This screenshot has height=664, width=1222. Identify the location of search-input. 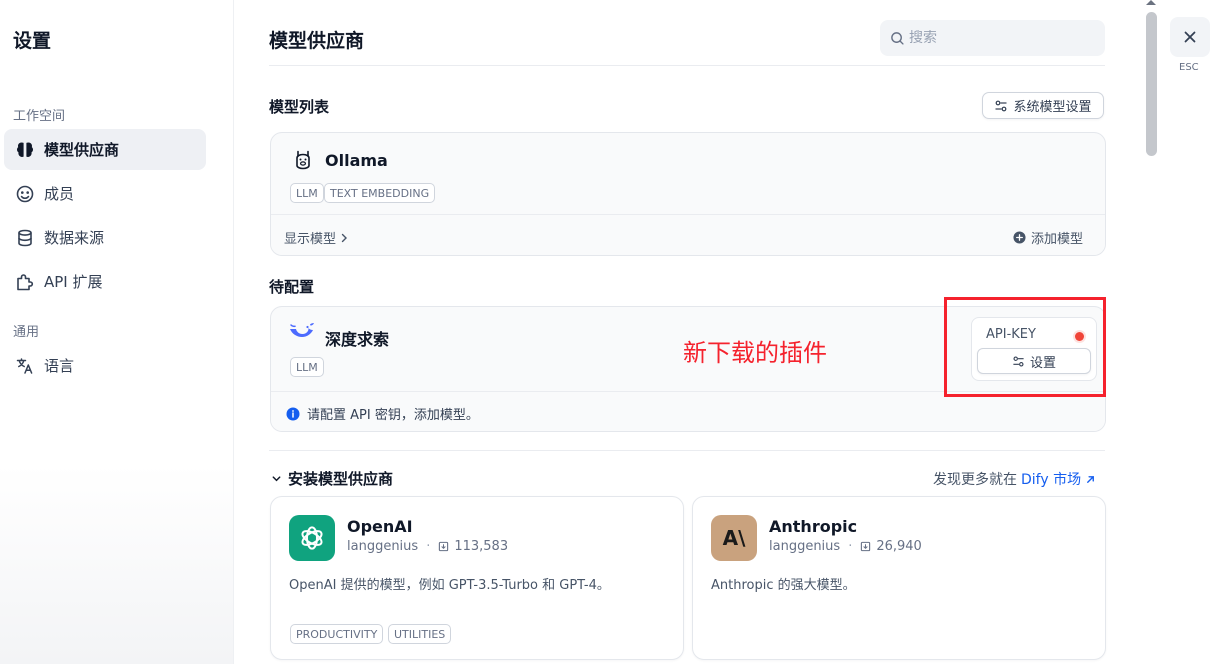
(999, 38).